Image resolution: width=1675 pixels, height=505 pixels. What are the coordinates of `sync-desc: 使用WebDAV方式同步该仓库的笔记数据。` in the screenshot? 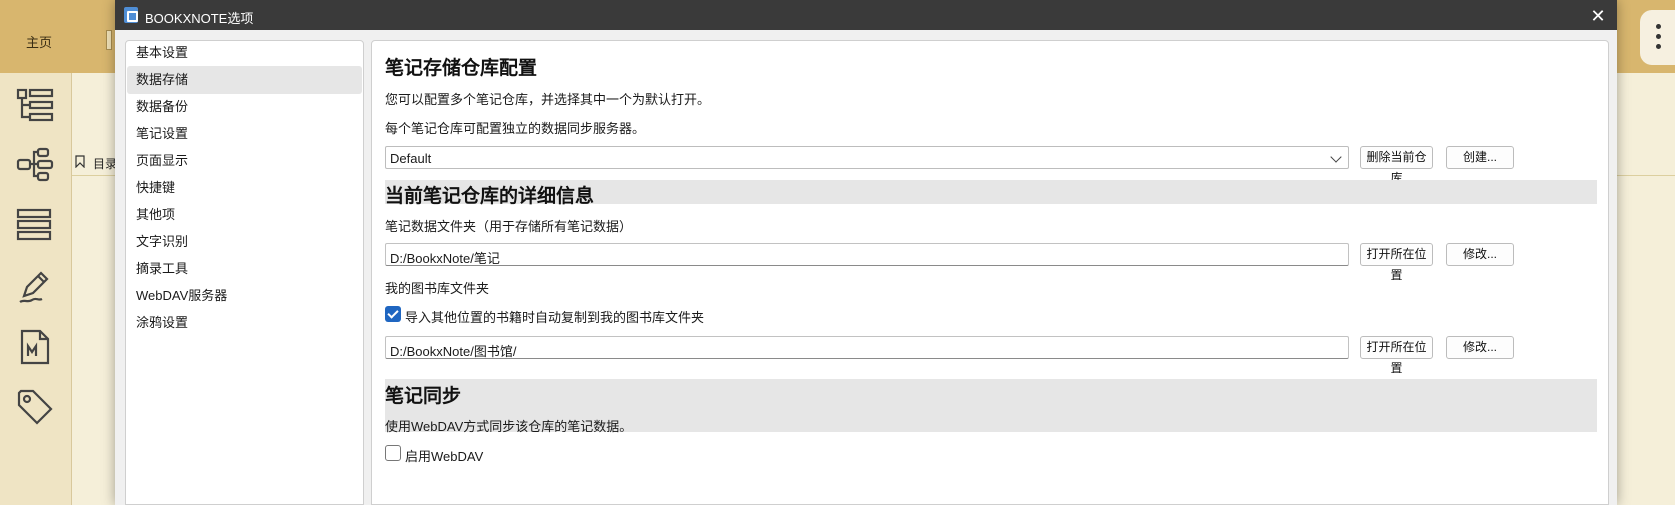 It's located at (509, 426).